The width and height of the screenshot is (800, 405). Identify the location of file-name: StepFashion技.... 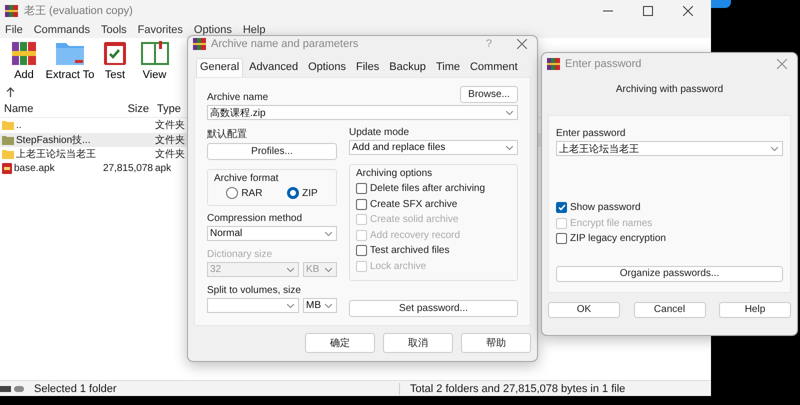
(50, 139).